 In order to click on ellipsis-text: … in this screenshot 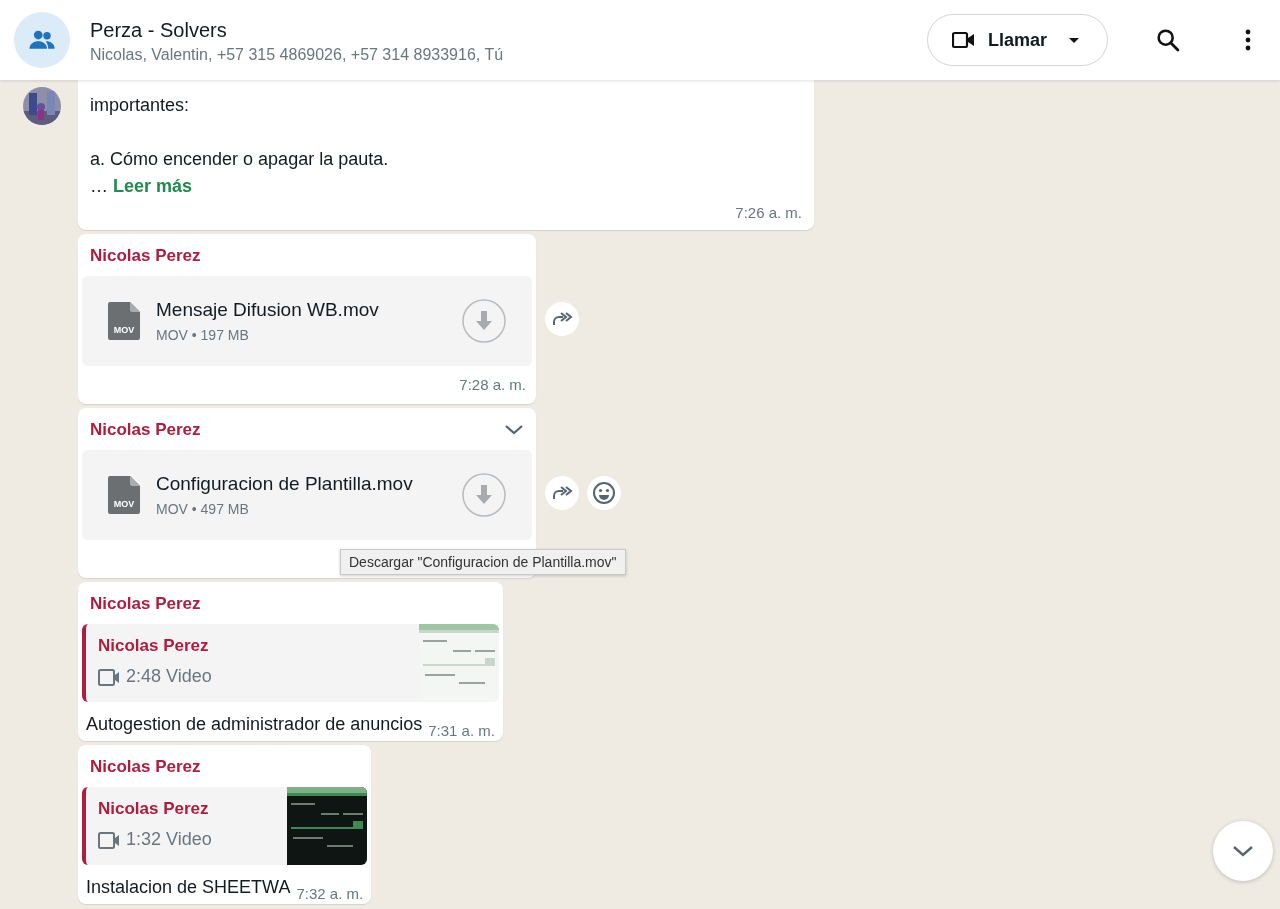, I will do `click(99, 186)`.